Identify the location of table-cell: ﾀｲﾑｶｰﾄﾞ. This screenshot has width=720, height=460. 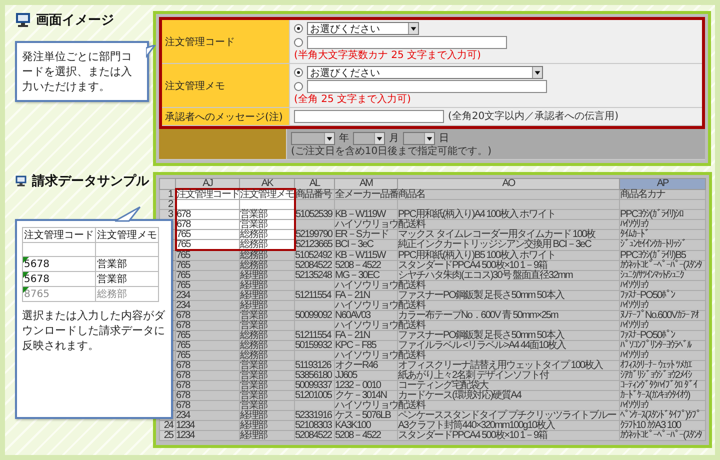
(663, 235).